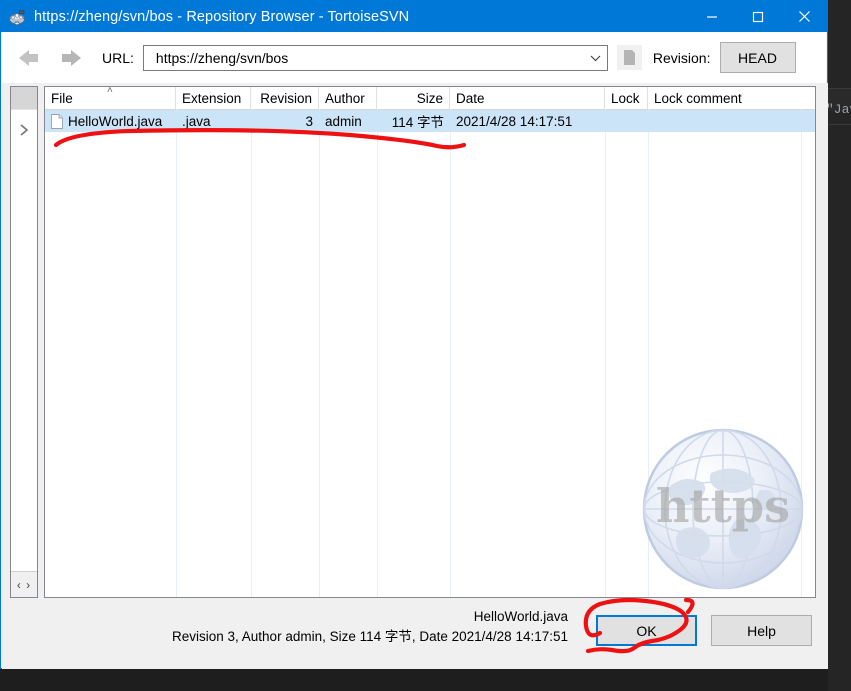  Describe the element at coordinates (626, 98) in the screenshot. I see `column-header-lock: Lock` at that location.